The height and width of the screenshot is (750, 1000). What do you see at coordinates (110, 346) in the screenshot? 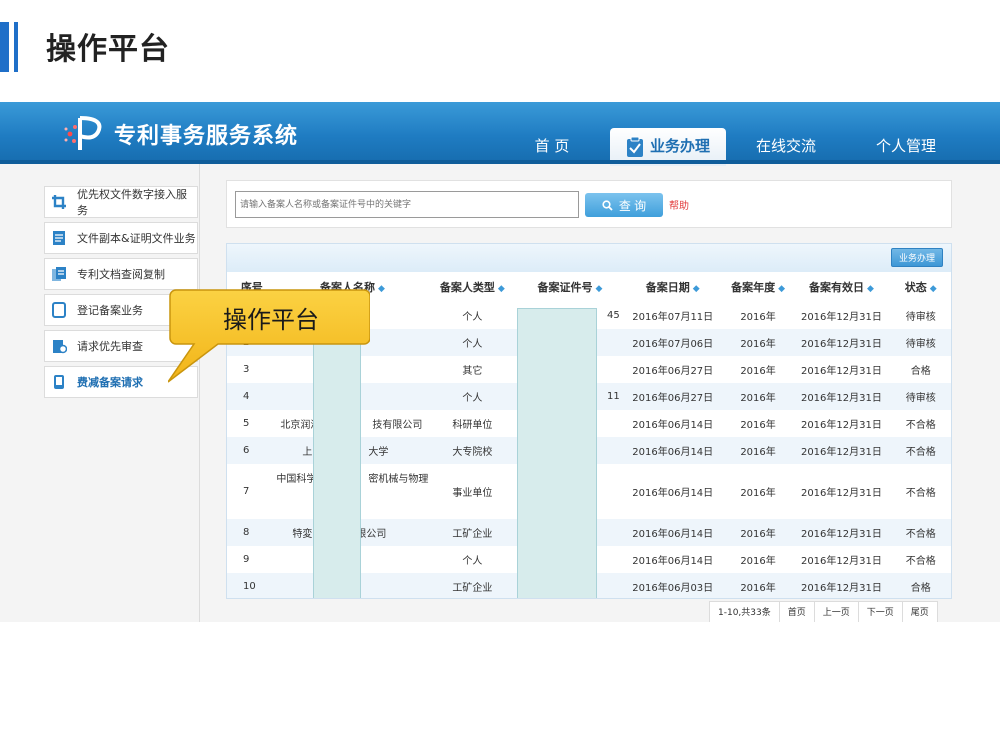
I see `sidebar-item-label: 请求优先审查` at bounding box center [110, 346].